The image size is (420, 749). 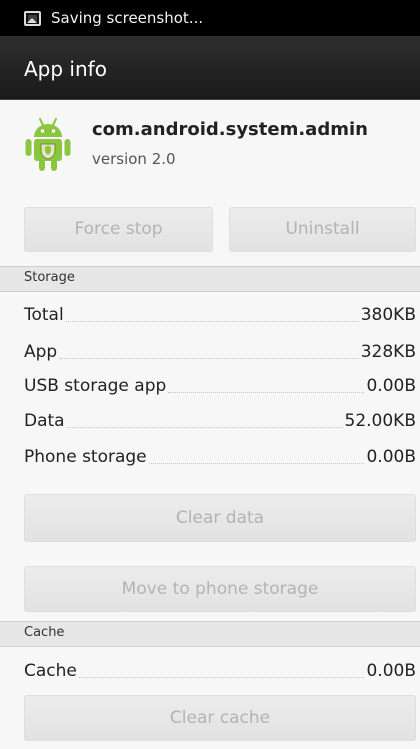 What do you see at coordinates (41, 352) in the screenshot?
I see `storage-row-label: App` at bounding box center [41, 352].